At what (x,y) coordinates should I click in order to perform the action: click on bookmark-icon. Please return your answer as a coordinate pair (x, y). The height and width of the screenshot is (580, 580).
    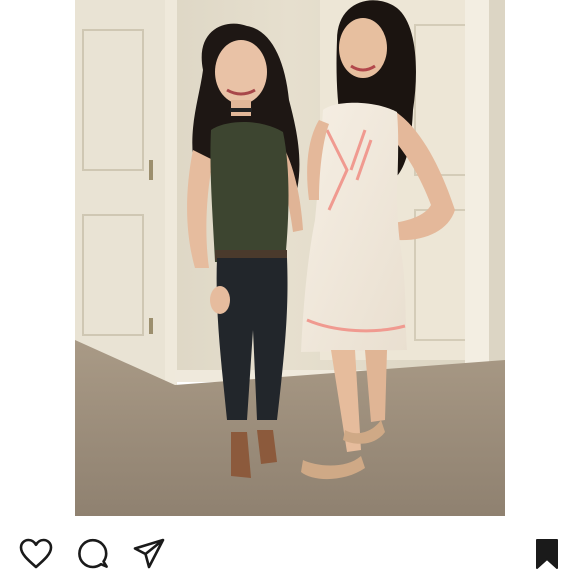
    Looking at the image, I should click on (547, 554).